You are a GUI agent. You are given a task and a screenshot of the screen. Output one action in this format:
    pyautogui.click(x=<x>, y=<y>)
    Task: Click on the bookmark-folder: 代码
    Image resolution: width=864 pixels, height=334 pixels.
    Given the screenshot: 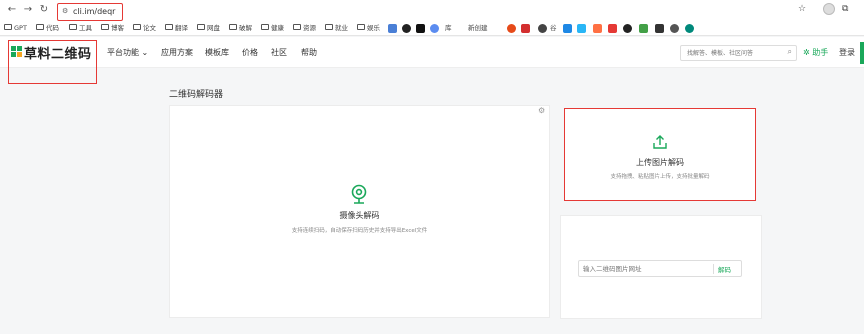 What is the action you would take?
    pyautogui.click(x=47, y=28)
    